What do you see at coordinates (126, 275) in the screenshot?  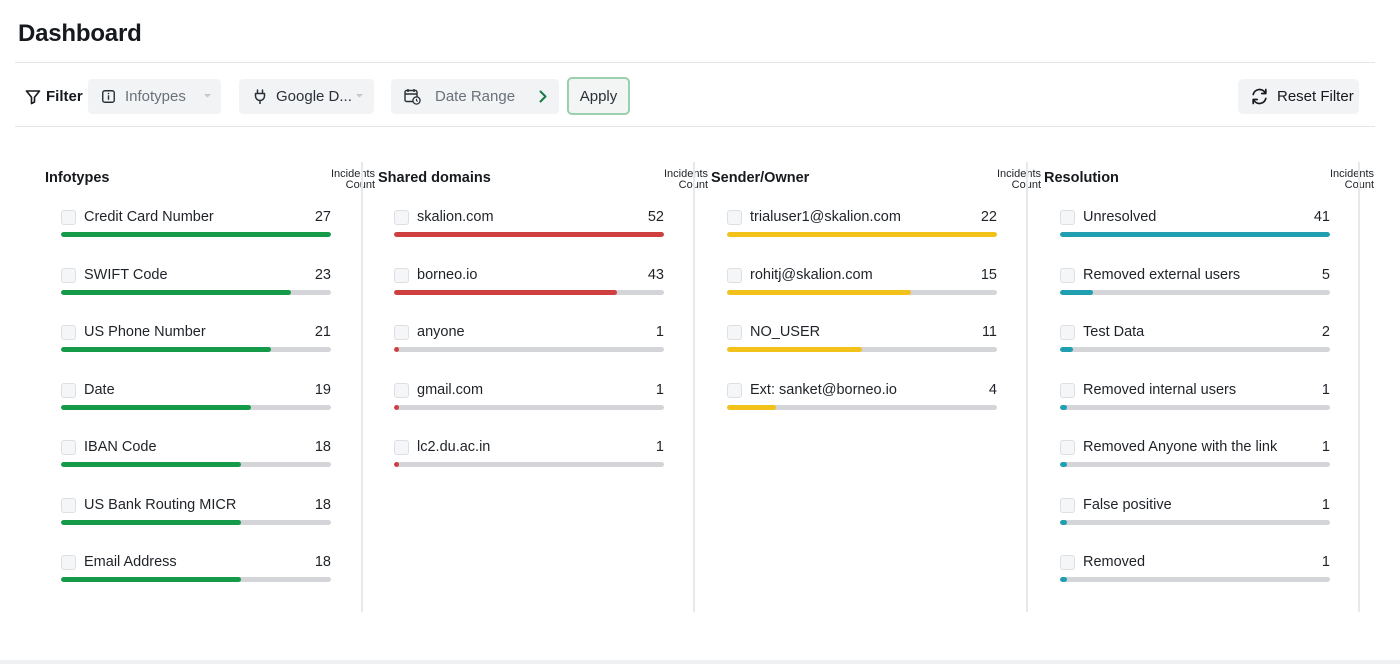 I see `item-label: SWIFT Code` at bounding box center [126, 275].